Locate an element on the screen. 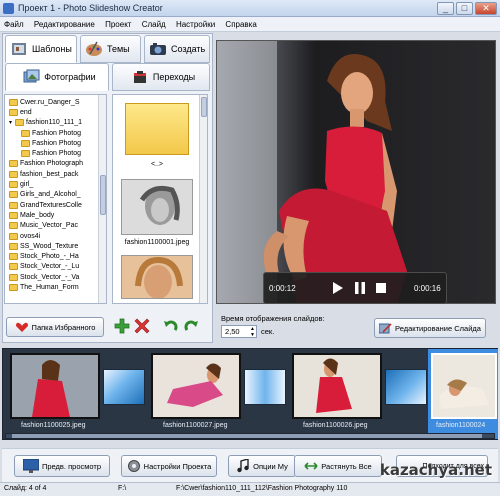  add-icon is located at coordinates (122, 326).